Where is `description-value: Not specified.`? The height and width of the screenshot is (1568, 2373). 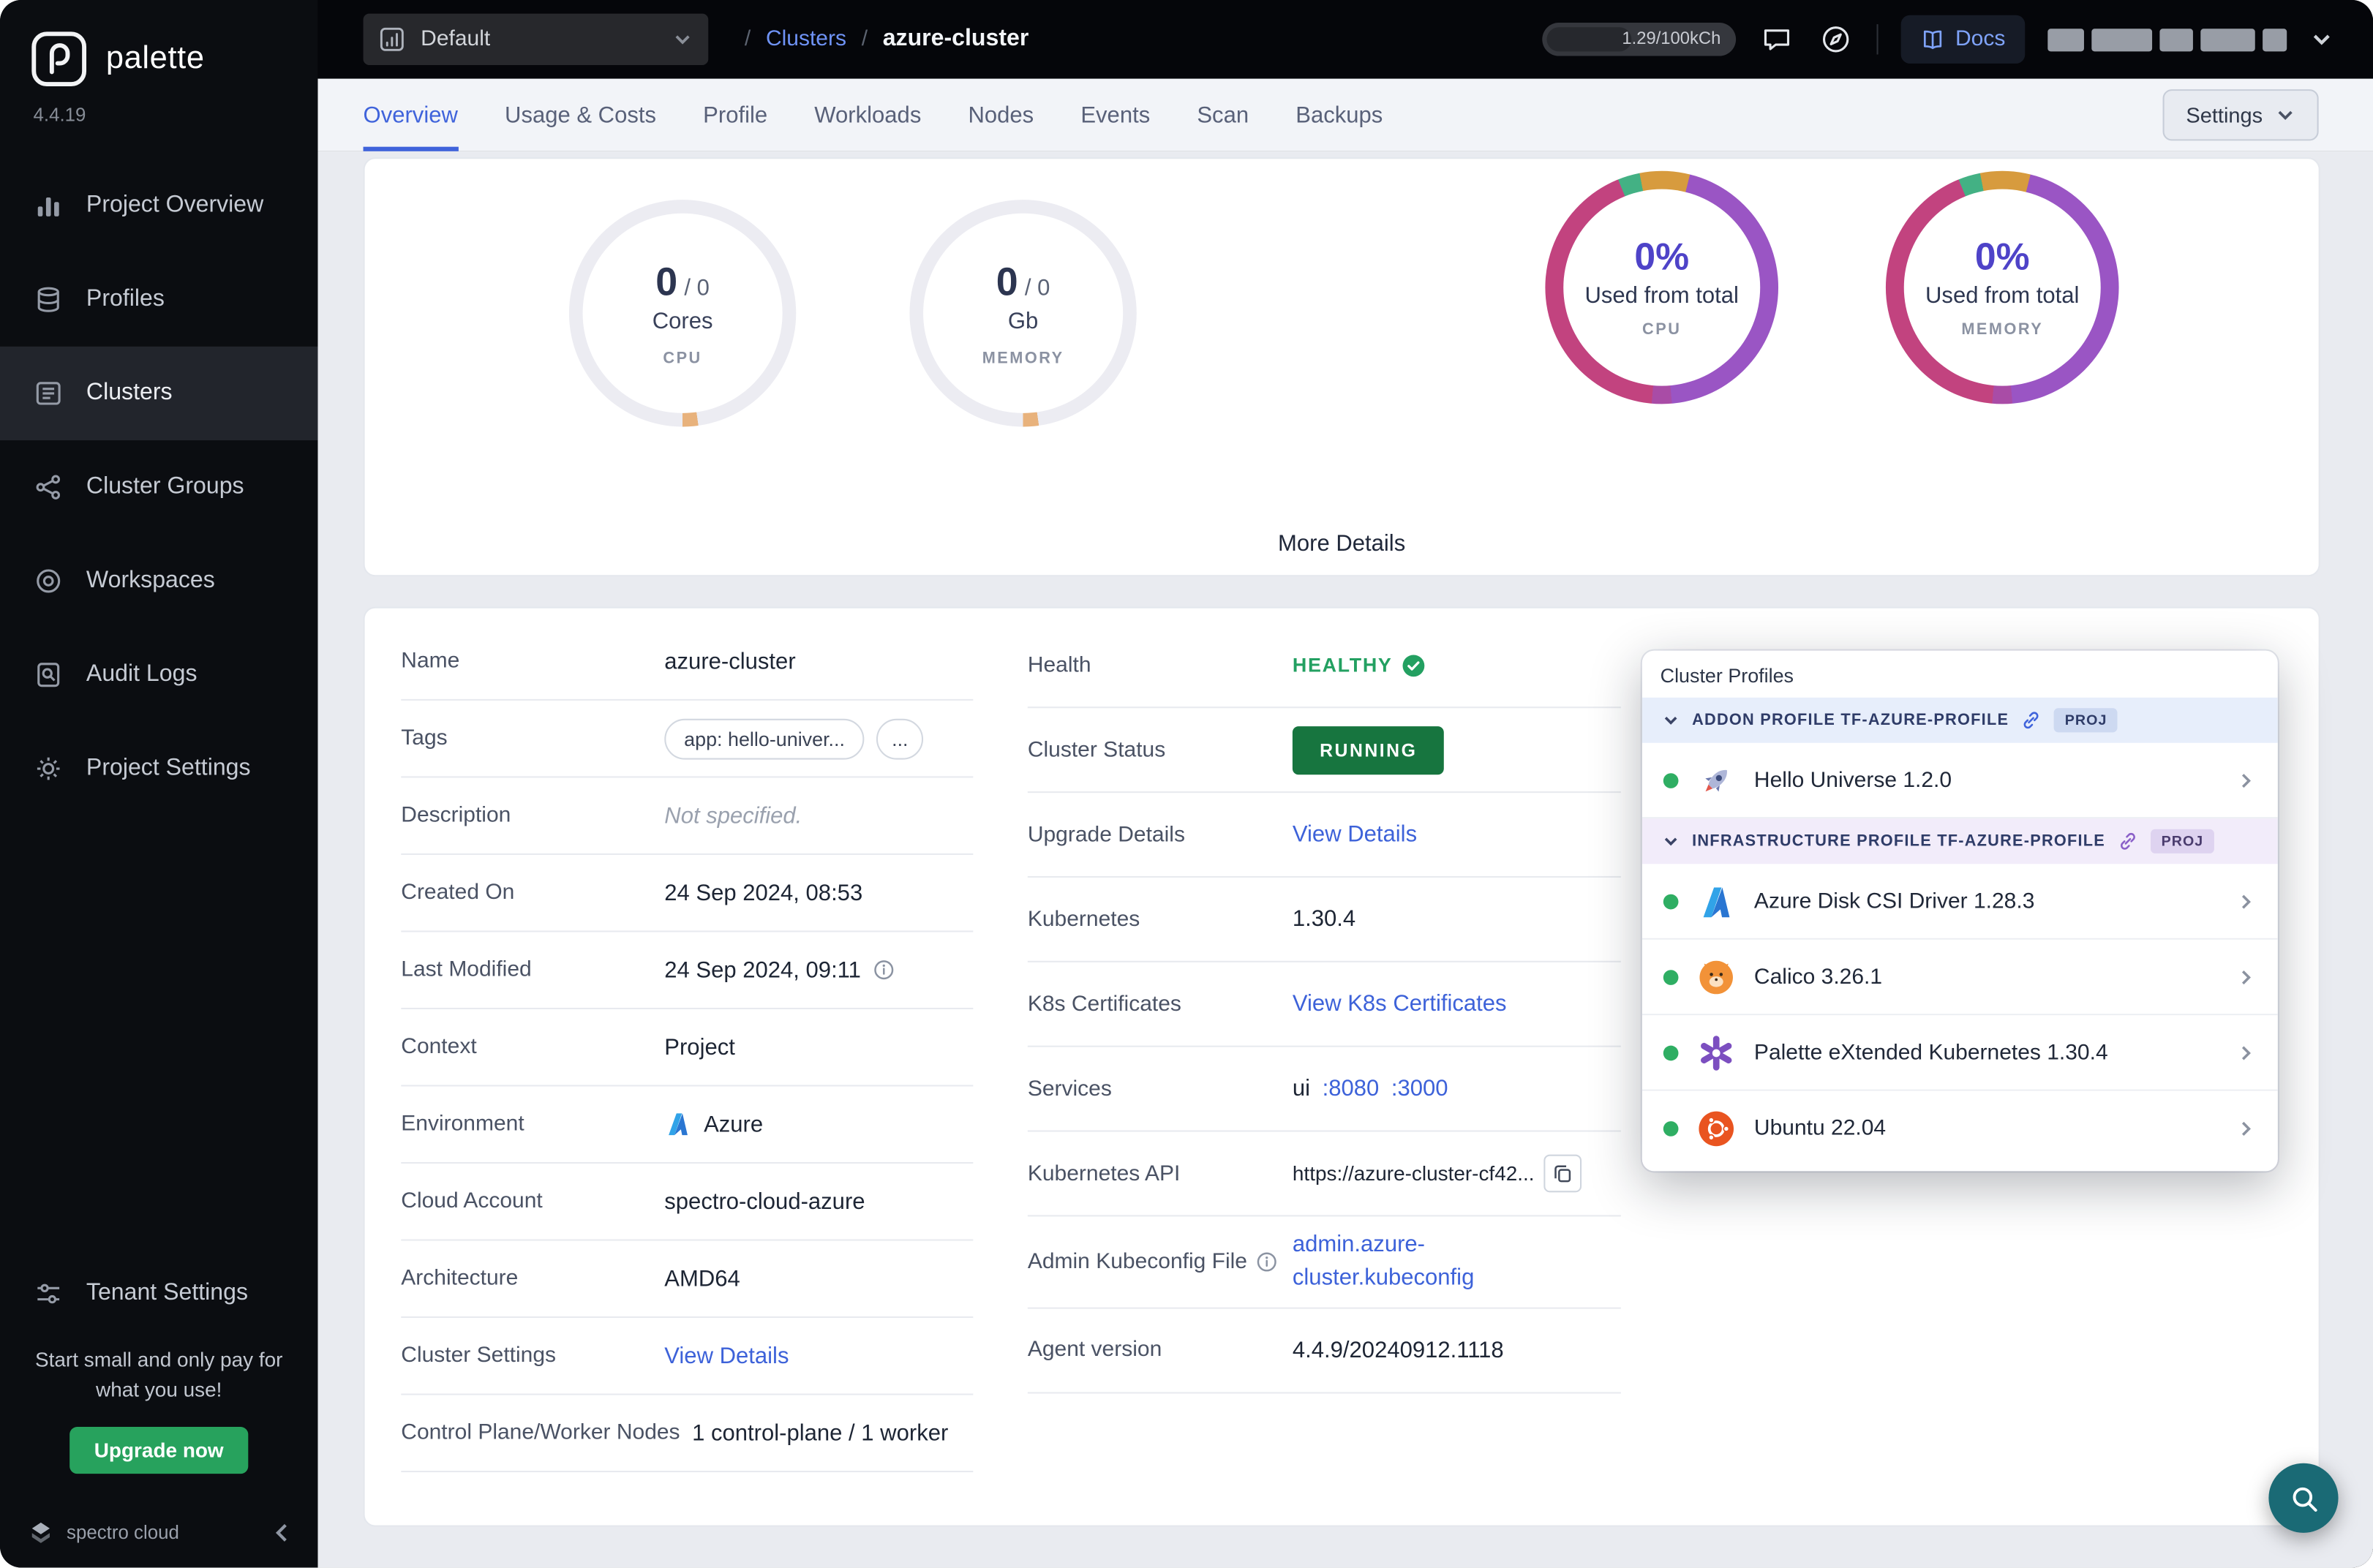 description-value: Not specified. is located at coordinates (733, 815).